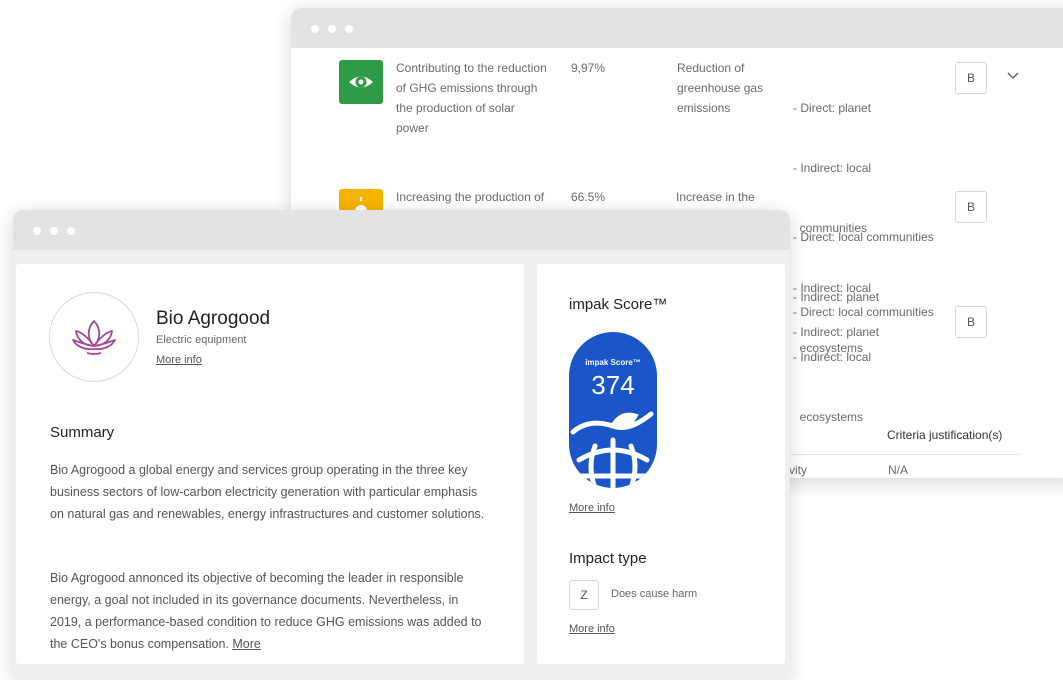 The width and height of the screenshot is (1063, 680). Describe the element at coordinates (401, 230) in the screenshot. I see `front-window-titlebar` at that location.